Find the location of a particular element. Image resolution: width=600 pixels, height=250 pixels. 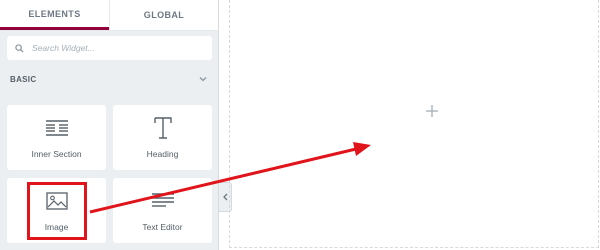

tab-elements: ELEMENTS is located at coordinates (54, 15).